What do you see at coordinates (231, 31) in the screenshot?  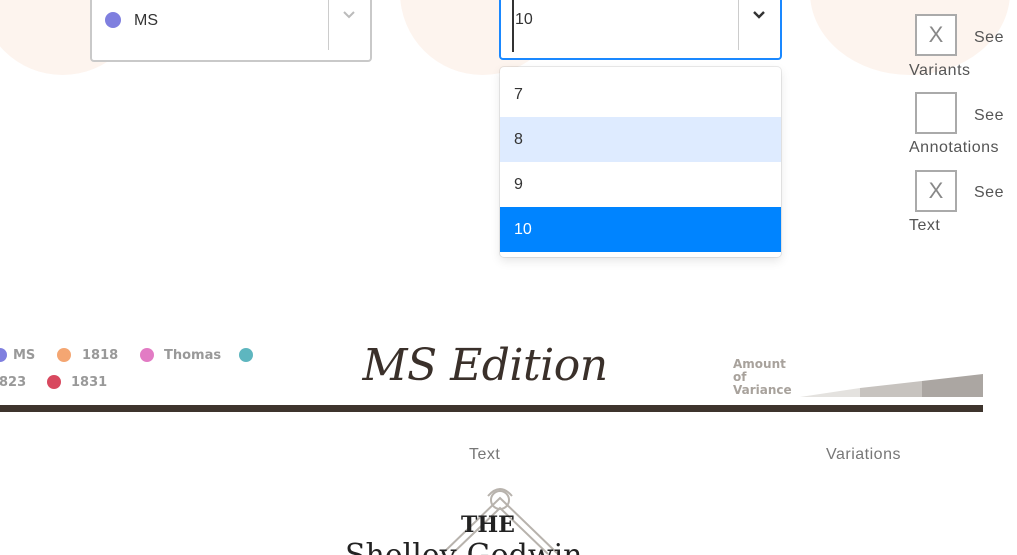 I see `edition-select: MS` at bounding box center [231, 31].